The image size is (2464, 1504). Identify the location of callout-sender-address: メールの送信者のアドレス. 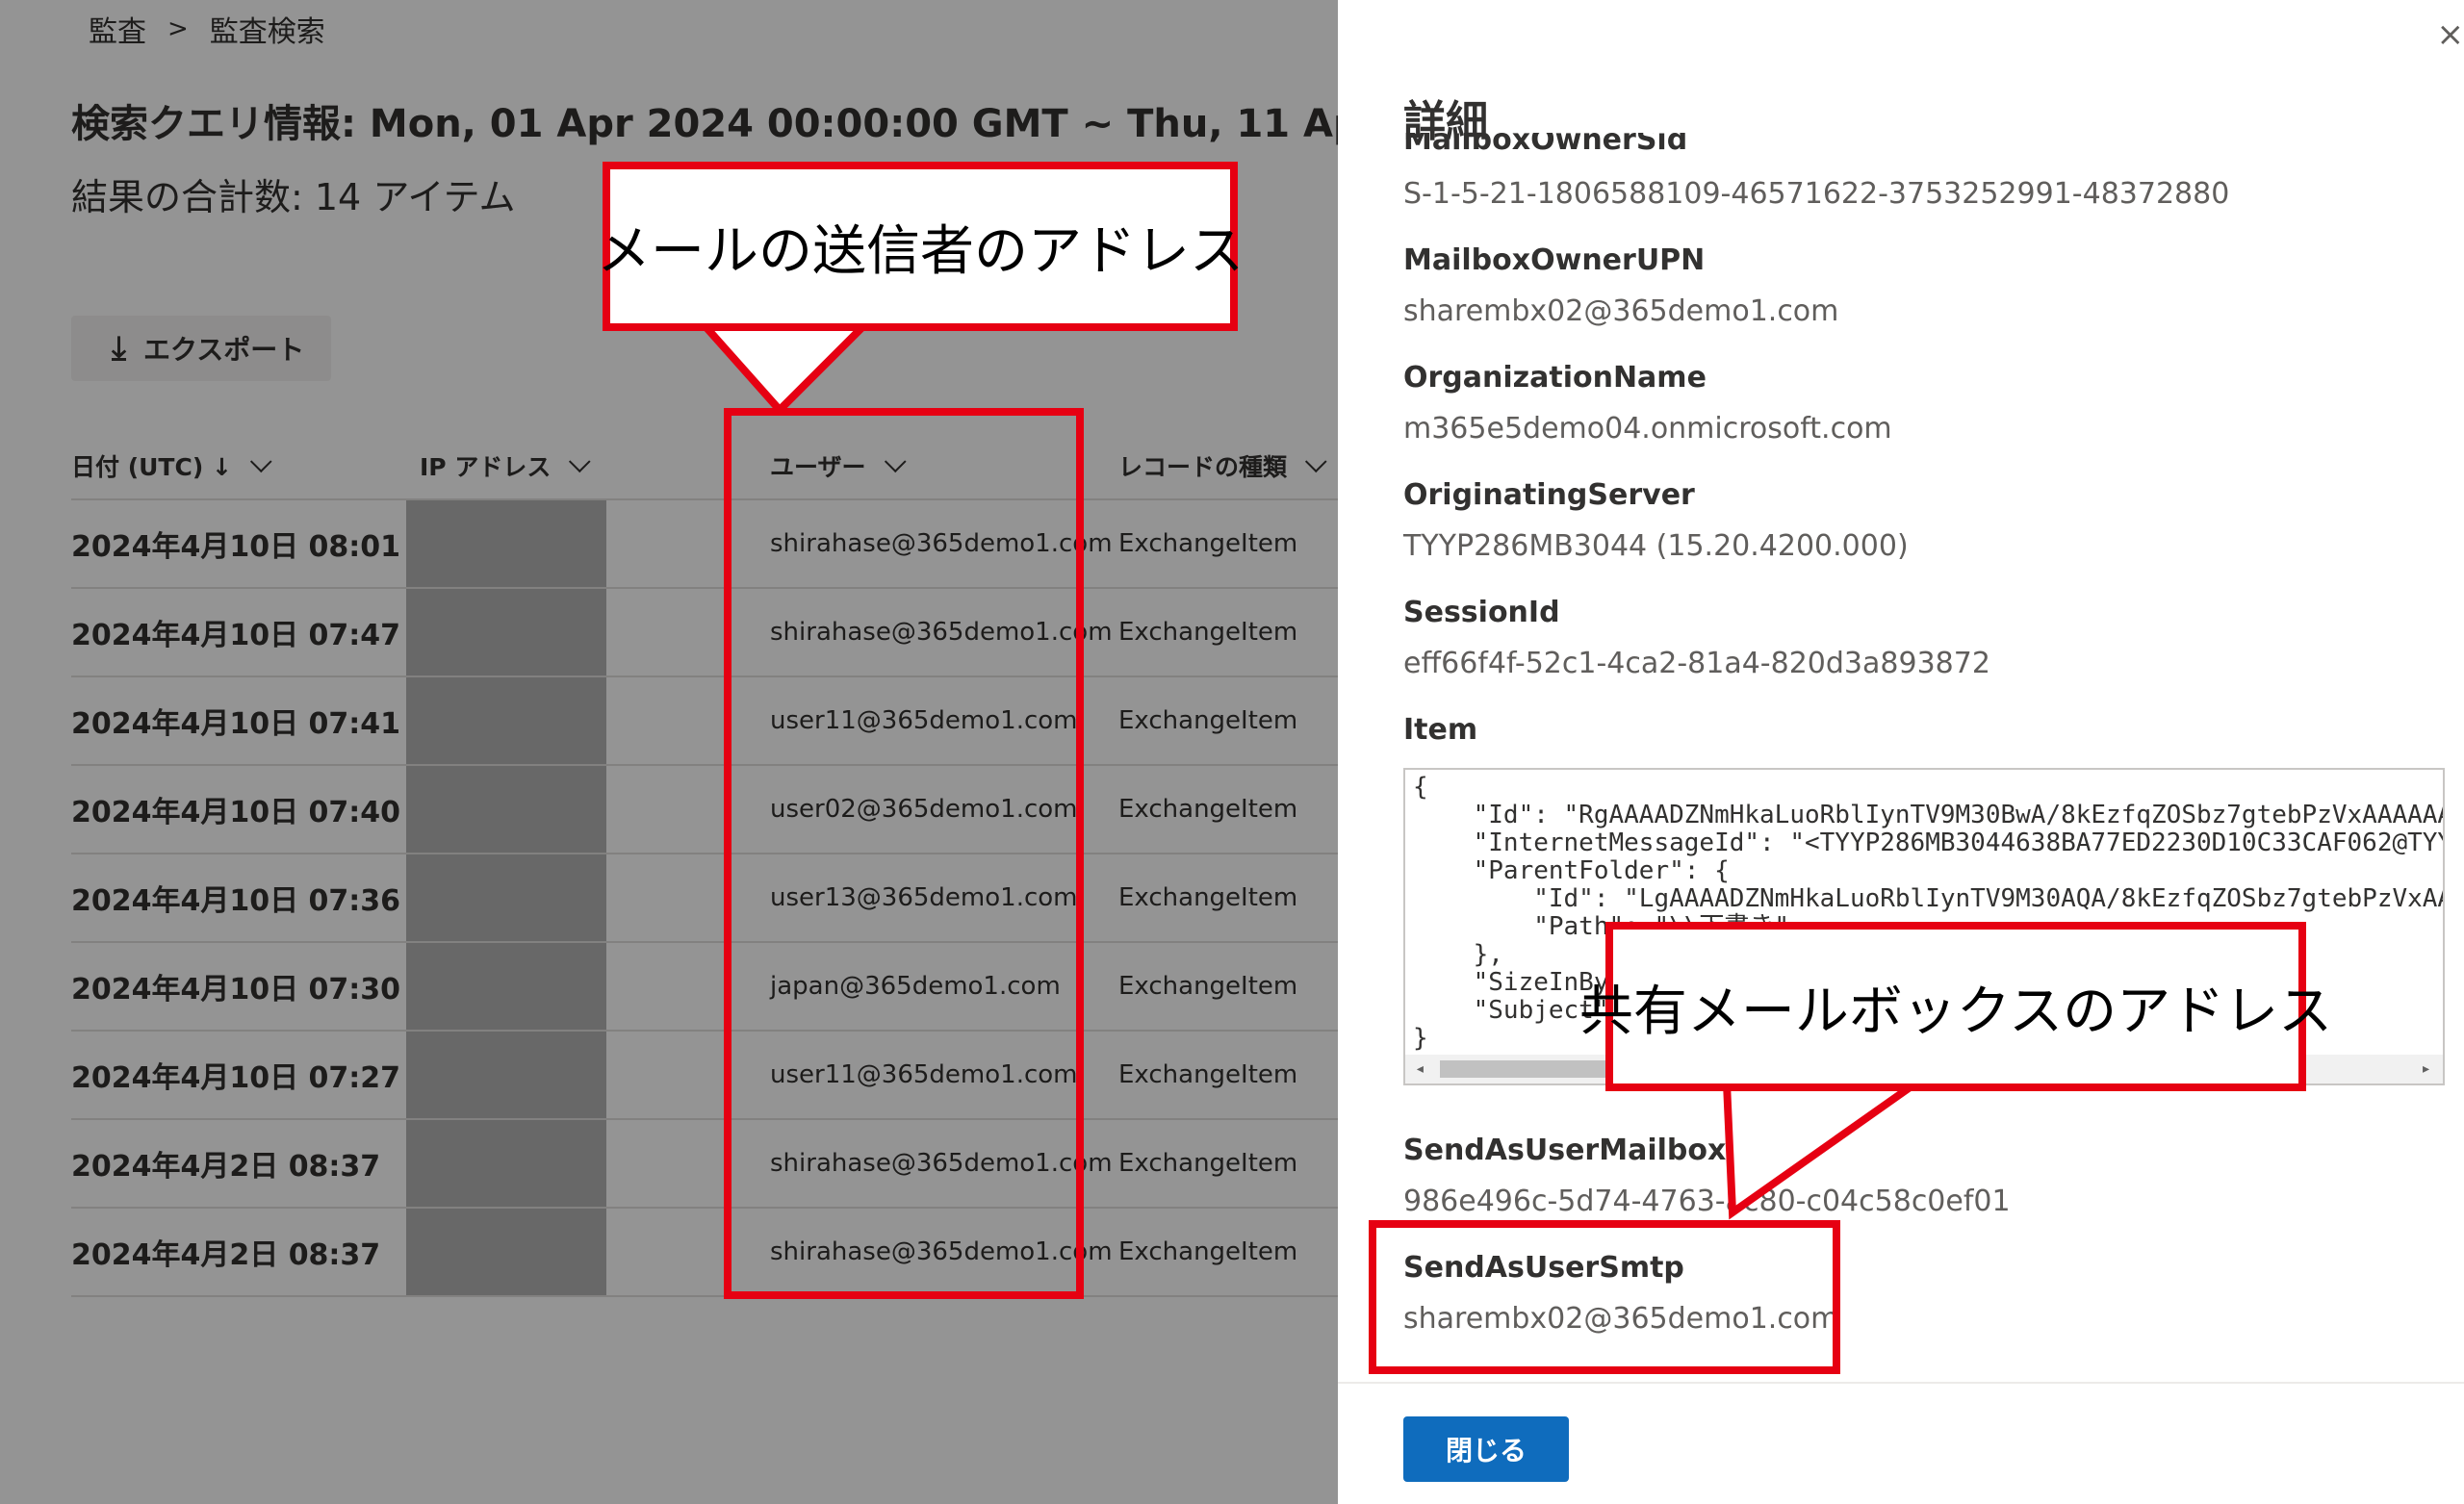
(920, 246).